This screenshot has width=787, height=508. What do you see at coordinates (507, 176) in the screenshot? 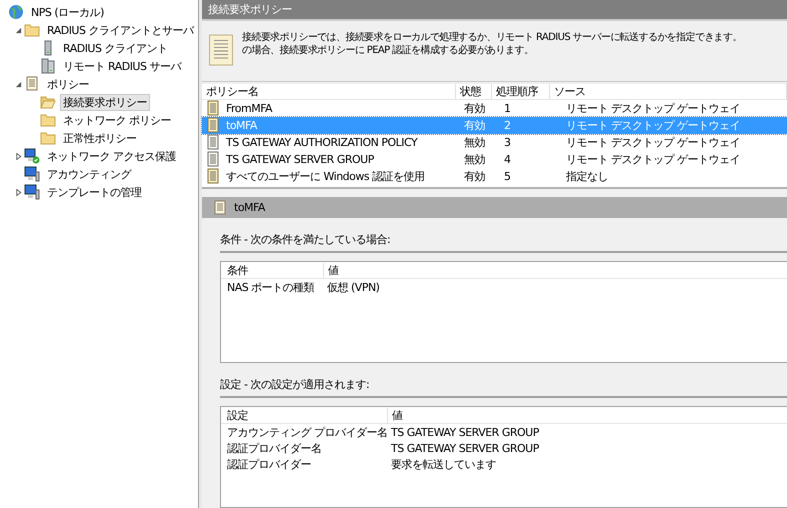
I see `table-cell-text: 5` at bounding box center [507, 176].